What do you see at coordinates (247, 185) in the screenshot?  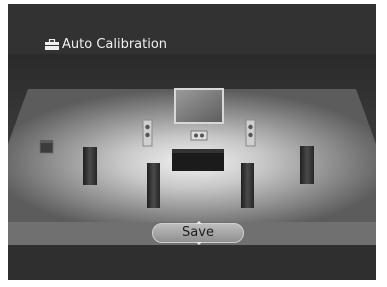 I see `surround-back-right-speaker` at bounding box center [247, 185].